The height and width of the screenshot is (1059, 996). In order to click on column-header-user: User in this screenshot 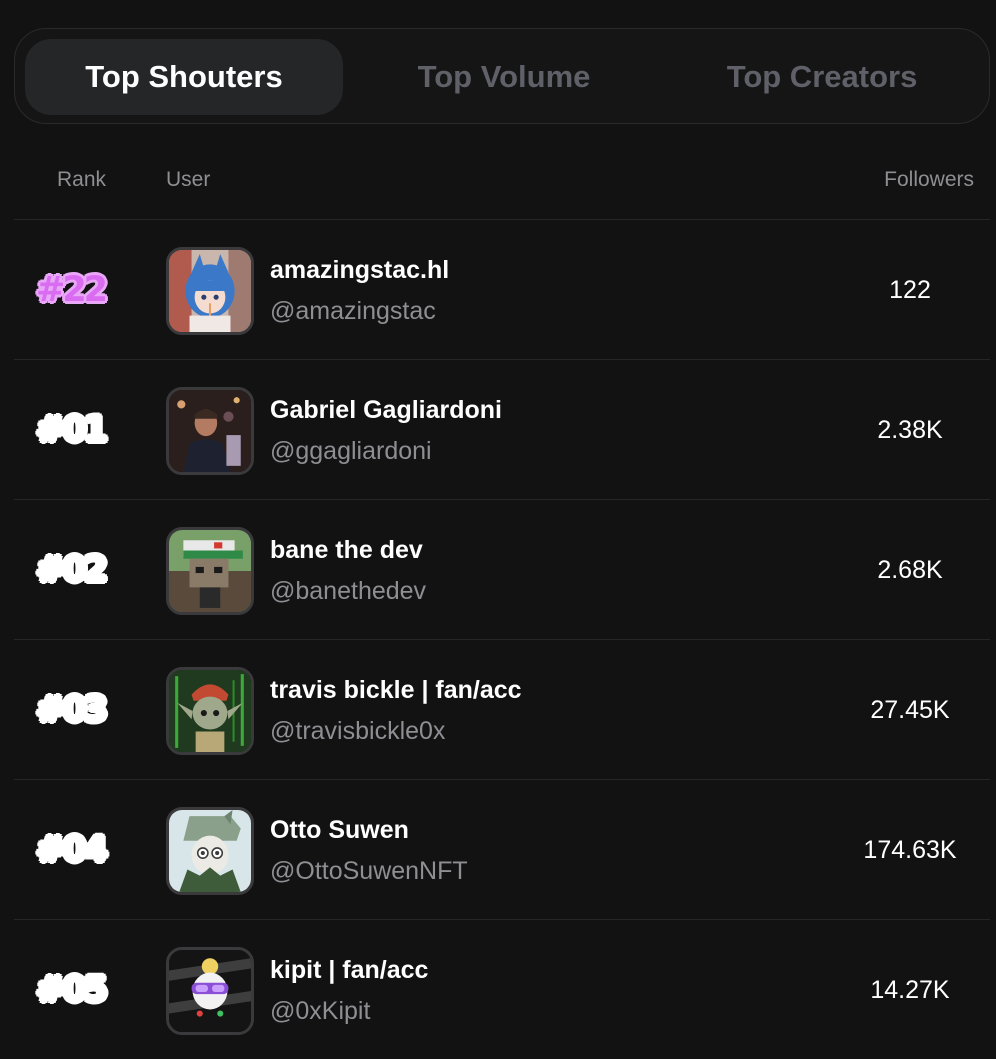, I will do `click(188, 179)`.